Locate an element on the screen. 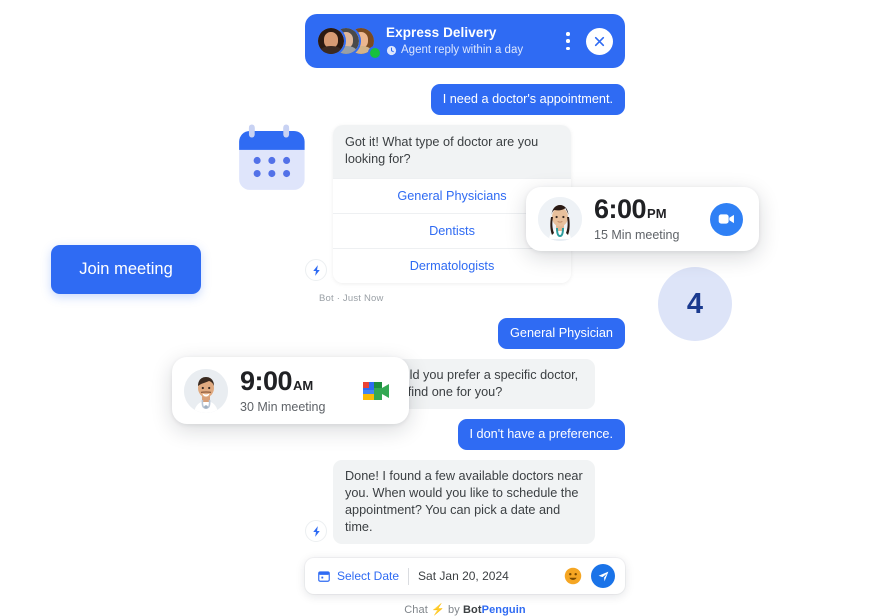 The width and height of the screenshot is (887, 616). badge-count: 4 is located at coordinates (695, 303).